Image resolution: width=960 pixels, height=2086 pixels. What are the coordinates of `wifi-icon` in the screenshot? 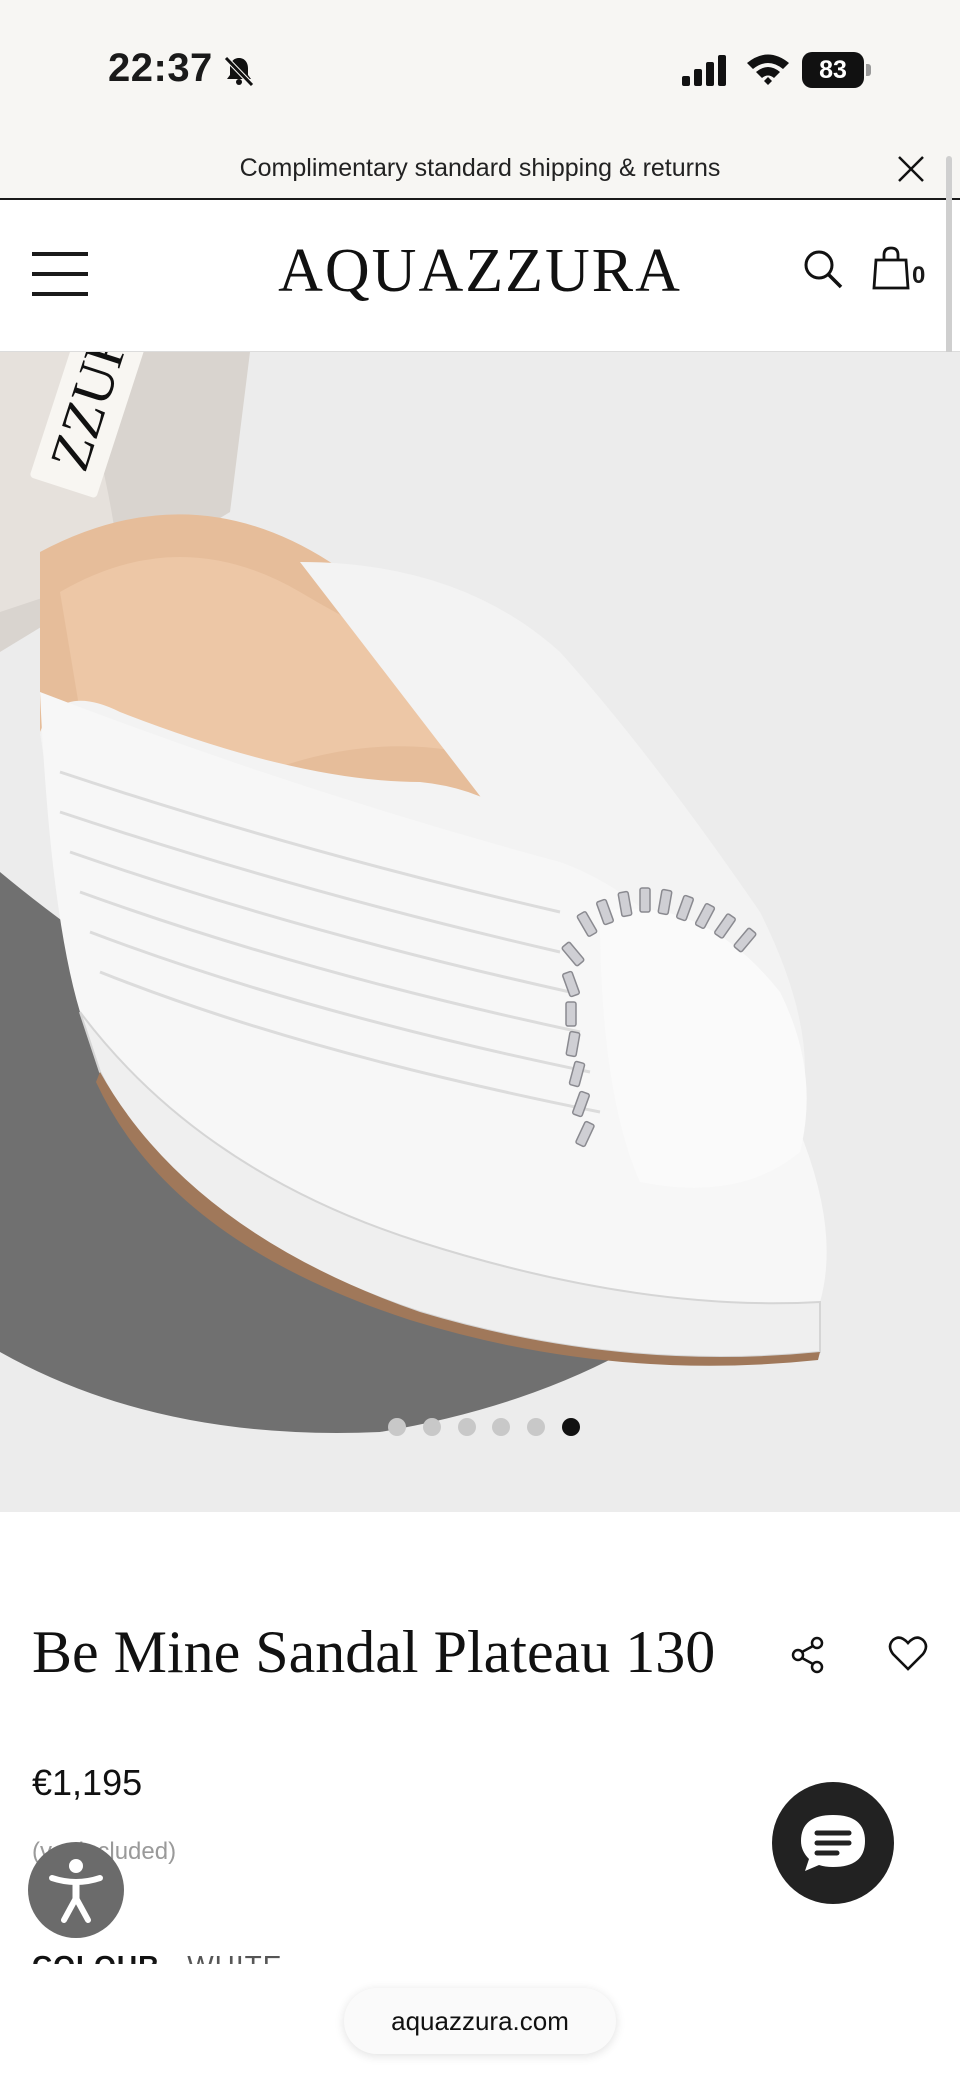 It's located at (768, 69).